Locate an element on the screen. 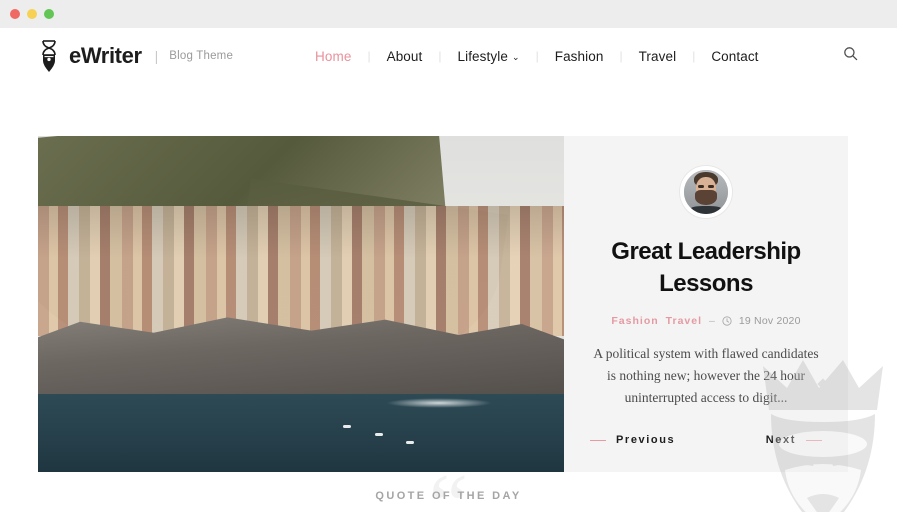  nav-item-travel: Travel is located at coordinates (658, 56).